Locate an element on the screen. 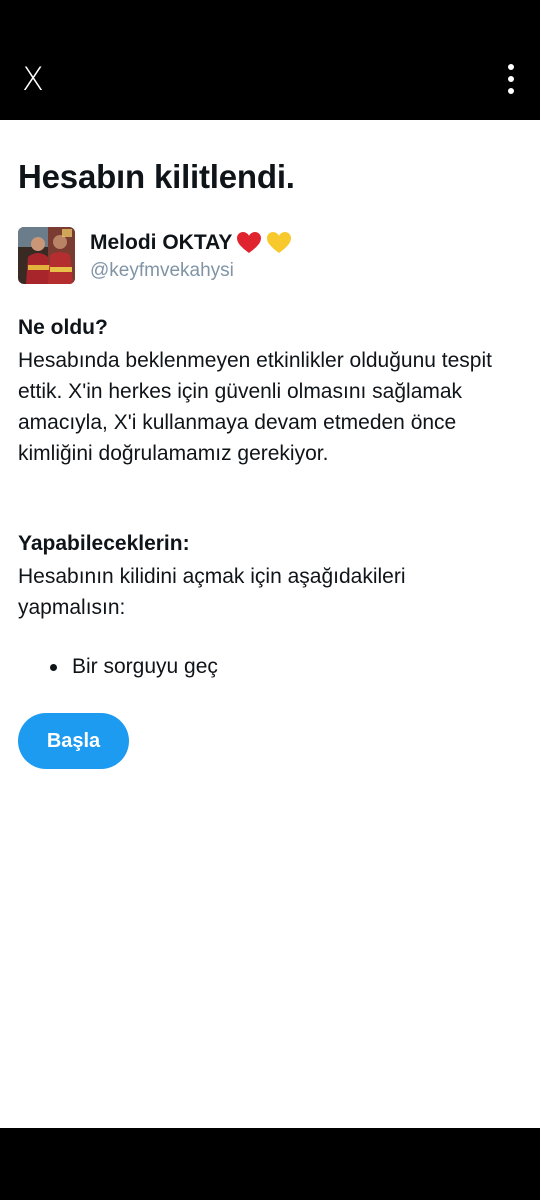 This screenshot has width=540, height=1200. bullet-dot-icon is located at coordinates (53, 667).